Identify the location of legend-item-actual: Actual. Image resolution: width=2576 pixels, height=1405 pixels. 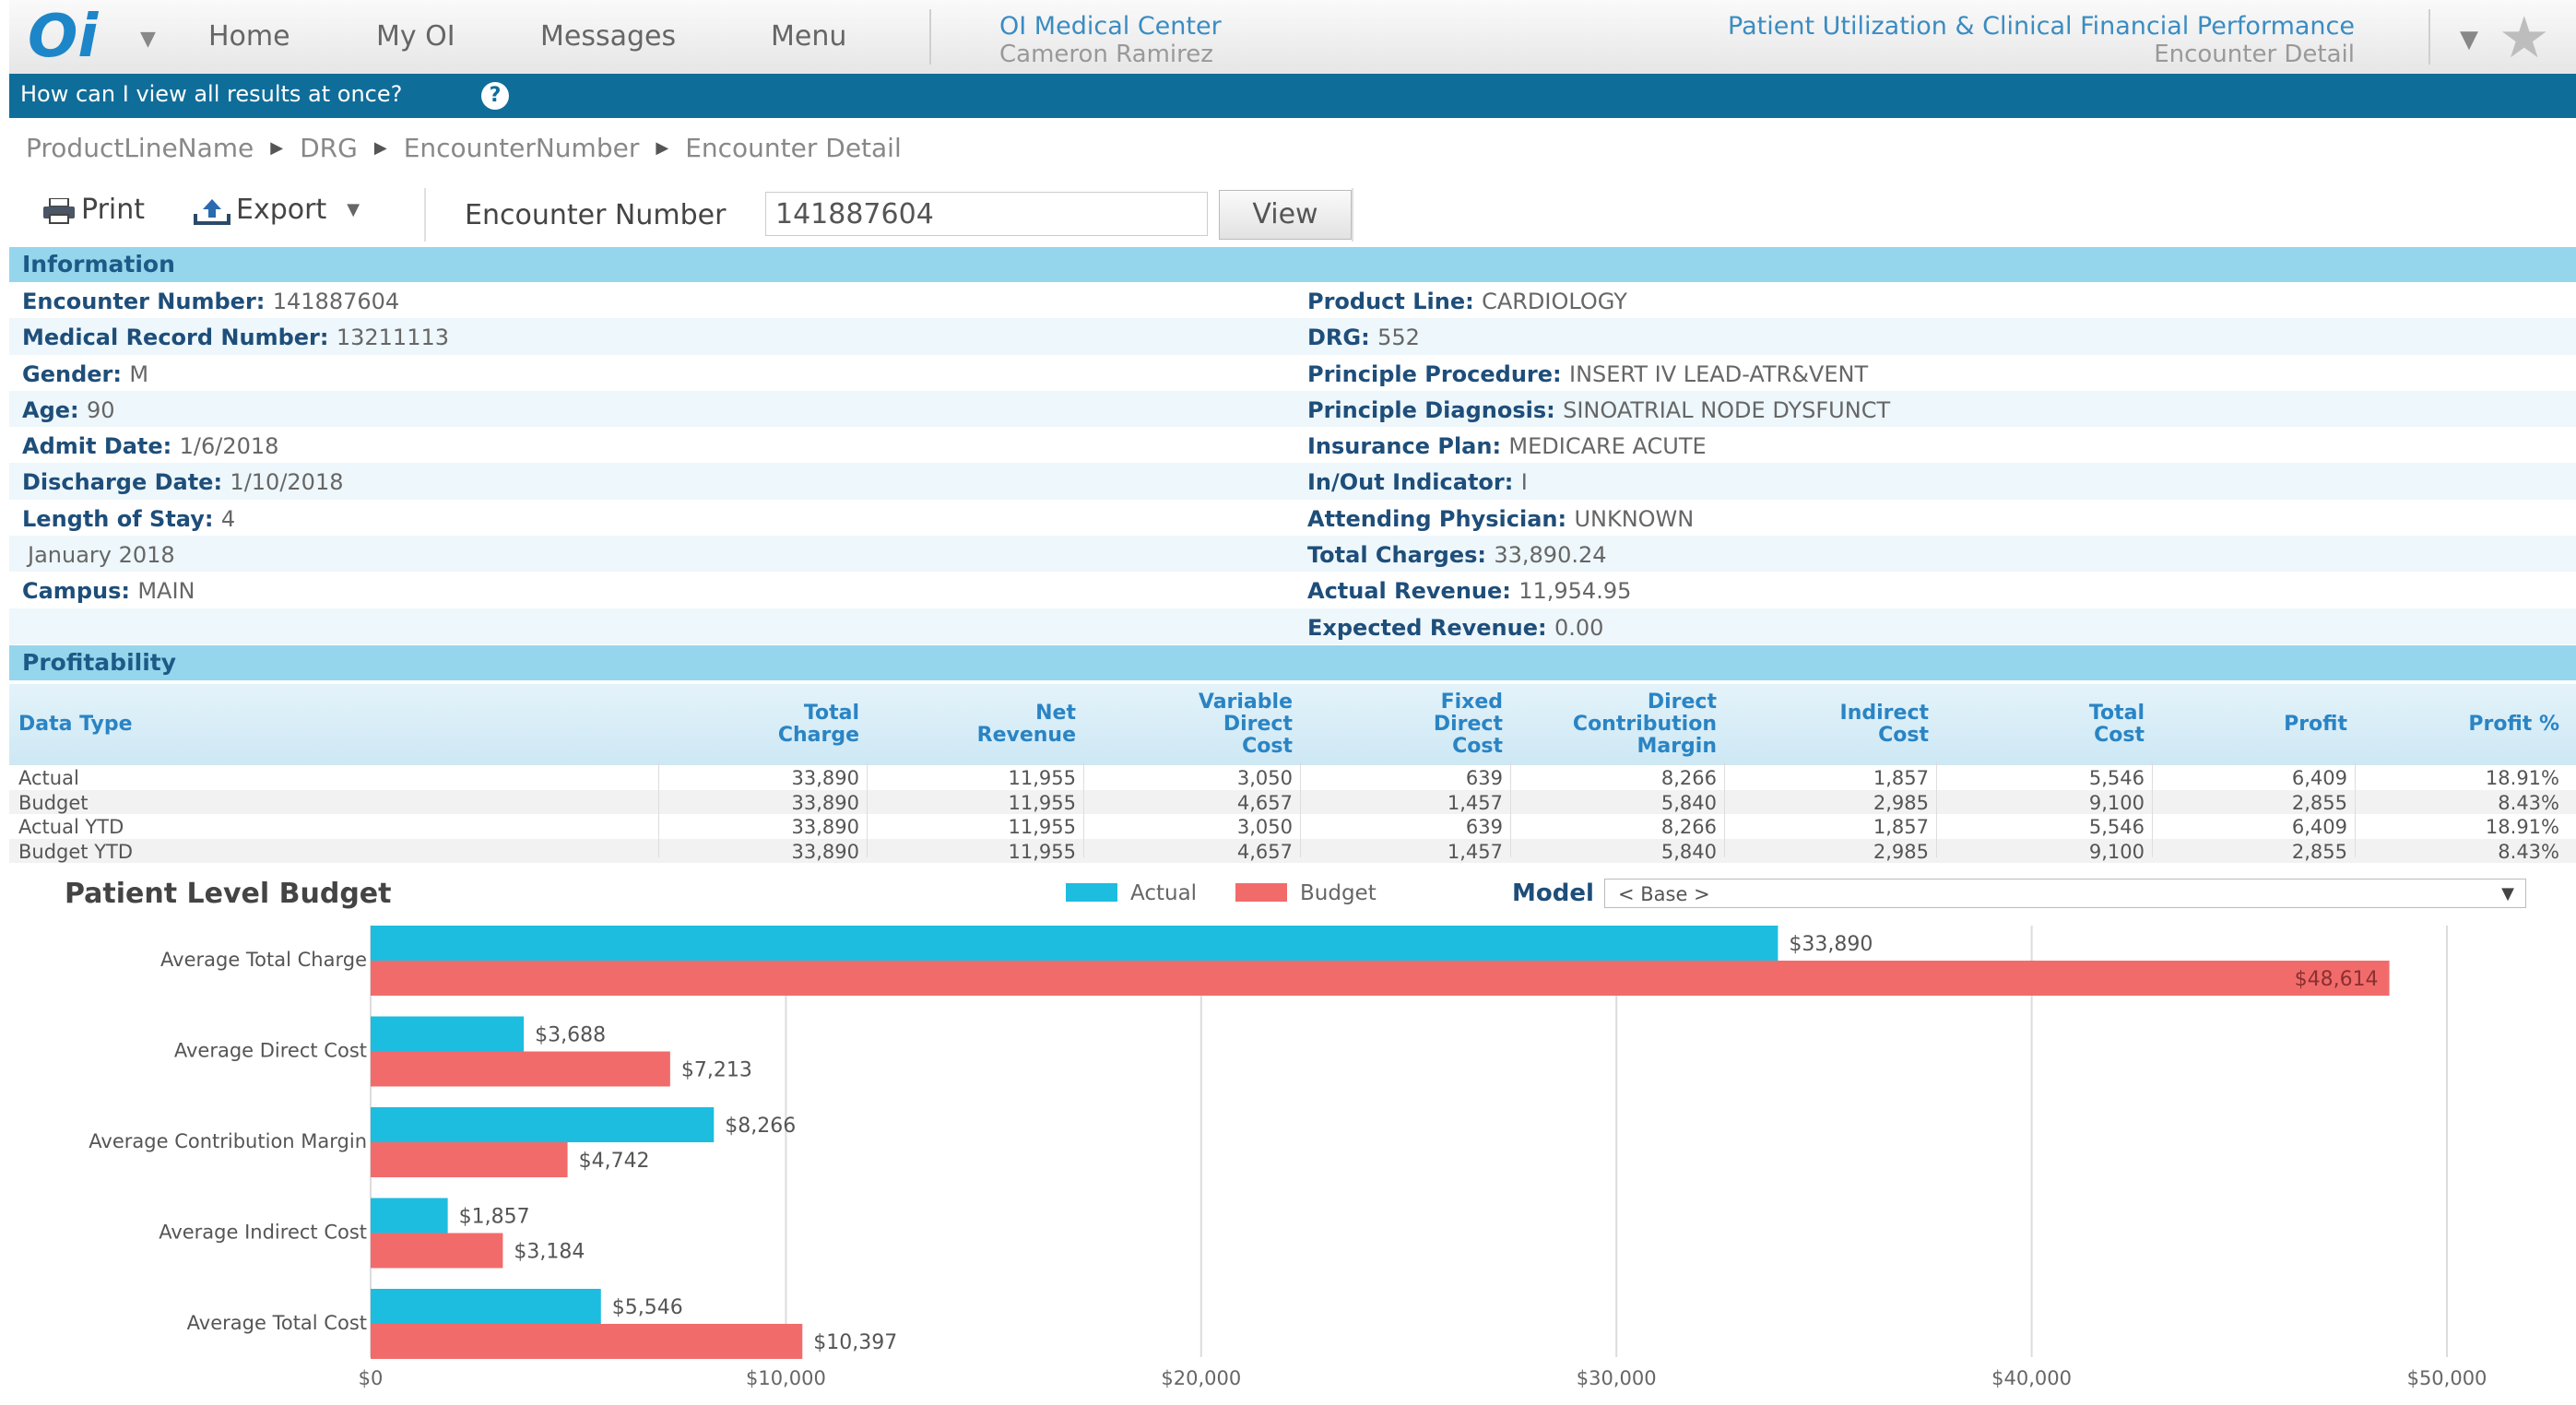
(1131, 893).